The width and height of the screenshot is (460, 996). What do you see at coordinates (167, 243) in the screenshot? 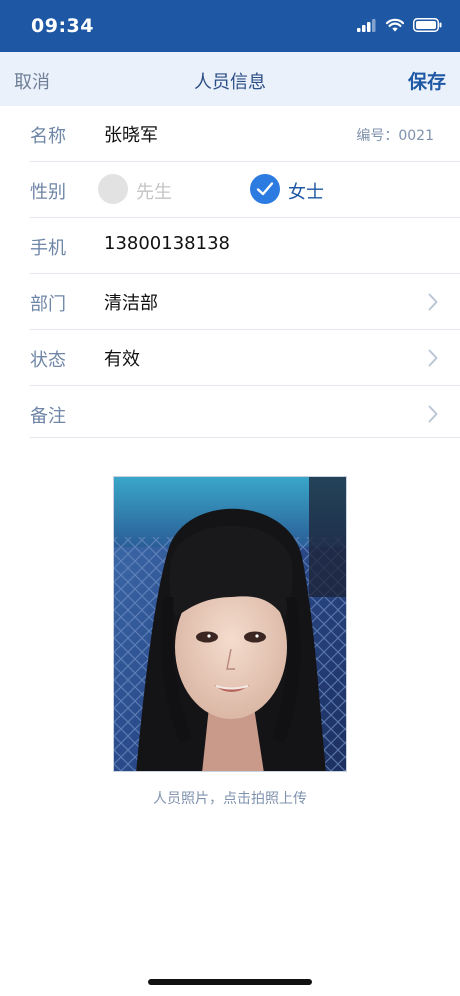
I see `phone-field: 13800138138` at bounding box center [167, 243].